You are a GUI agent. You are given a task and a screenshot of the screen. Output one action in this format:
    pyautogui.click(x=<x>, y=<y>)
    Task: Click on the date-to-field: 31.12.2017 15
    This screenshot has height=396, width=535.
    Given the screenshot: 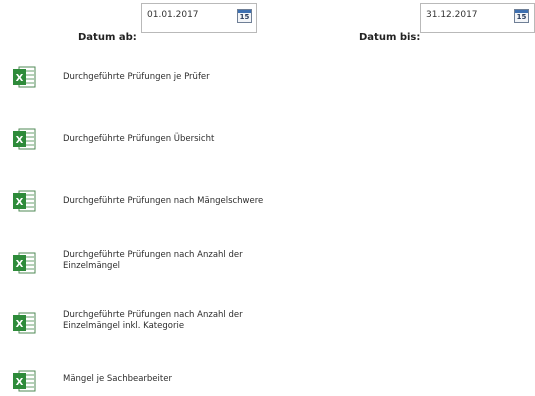 What is the action you would take?
    pyautogui.click(x=477, y=18)
    